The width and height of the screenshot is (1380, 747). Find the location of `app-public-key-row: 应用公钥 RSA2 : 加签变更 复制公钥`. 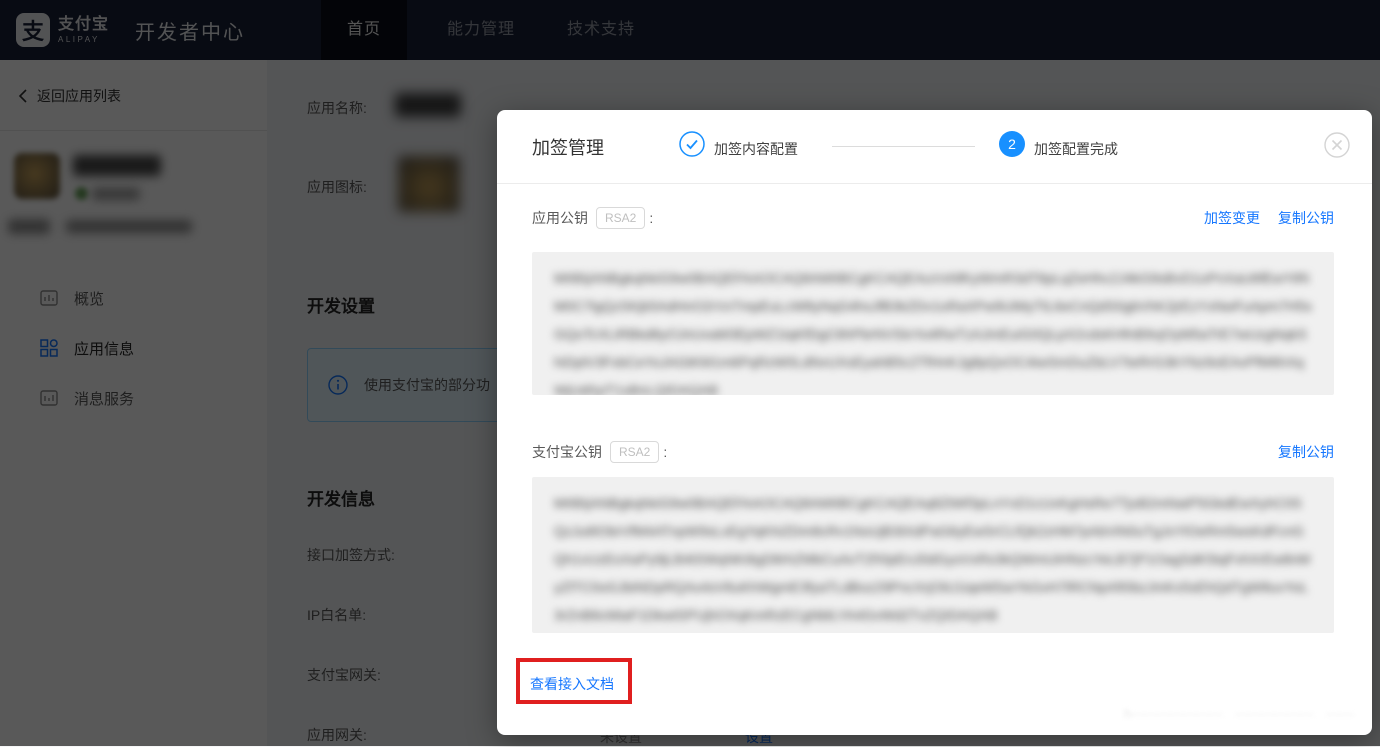

app-public-key-row: 应用公钥 RSA2 : 加签变更 复制公钥 is located at coordinates (933, 218).